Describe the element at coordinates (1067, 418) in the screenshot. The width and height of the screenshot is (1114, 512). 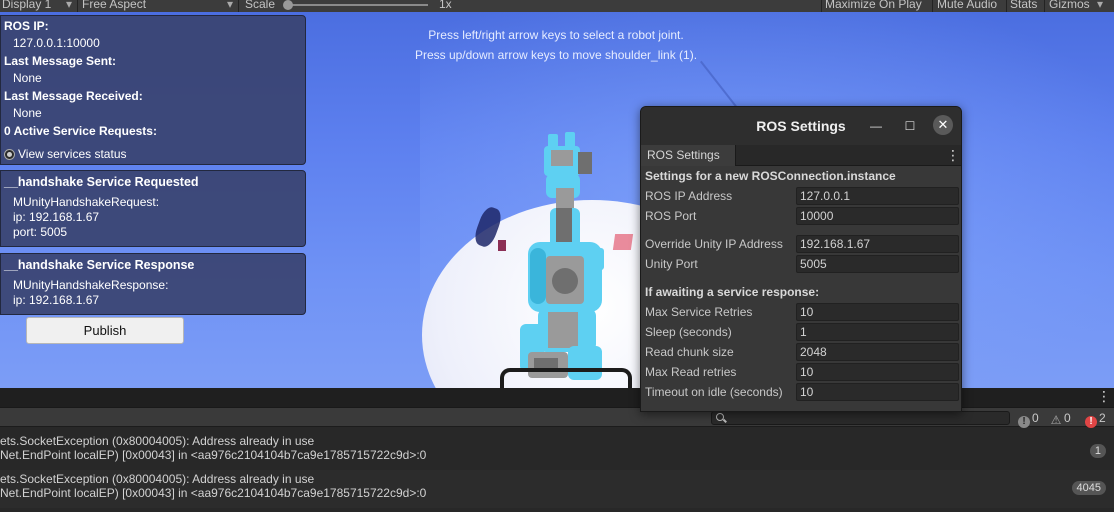
I see `warning-count: 0` at that location.